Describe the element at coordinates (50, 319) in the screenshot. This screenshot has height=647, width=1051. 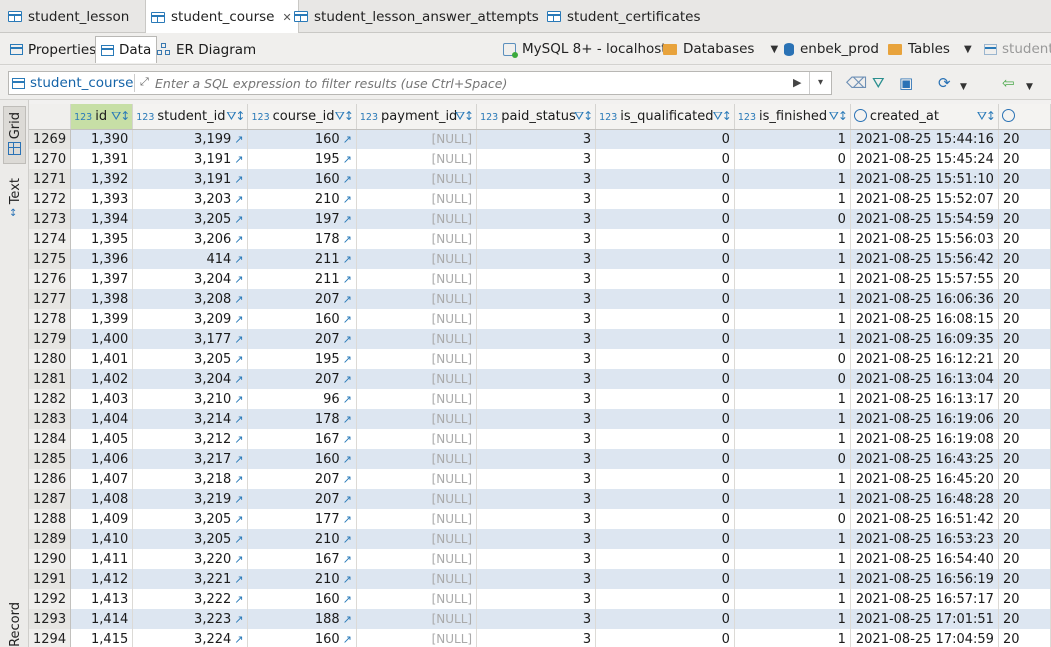
I see `row-number-cell: 1278` at that location.